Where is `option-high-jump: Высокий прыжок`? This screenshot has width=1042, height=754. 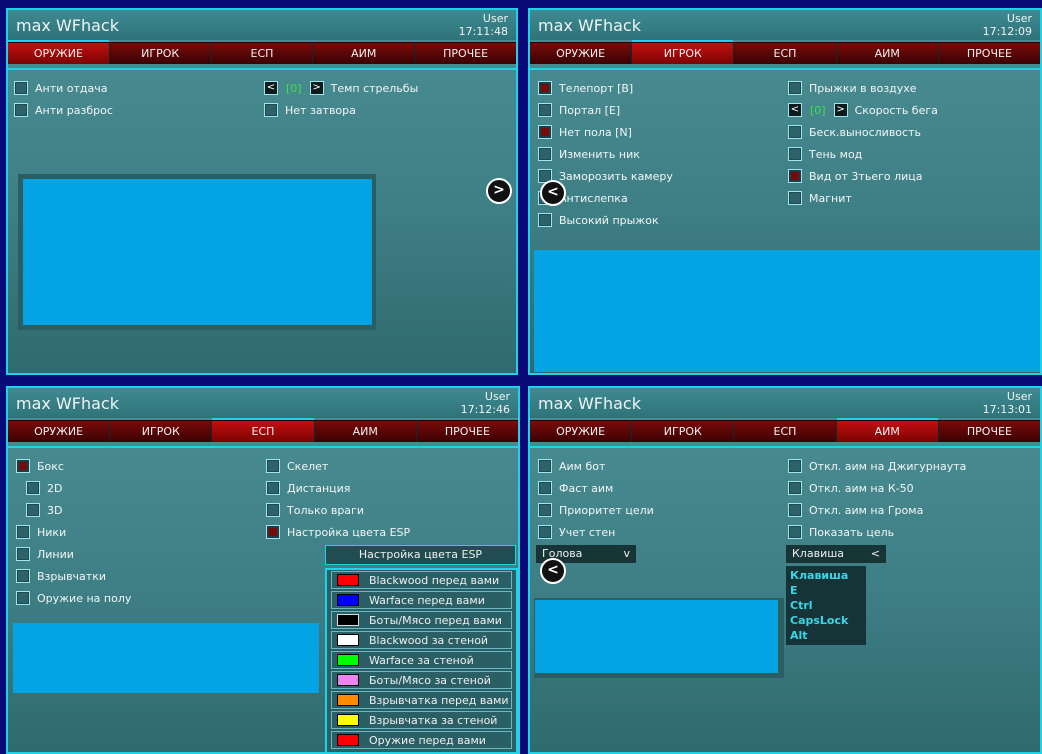
option-high-jump: Высокий прыжок is located at coordinates (598, 220).